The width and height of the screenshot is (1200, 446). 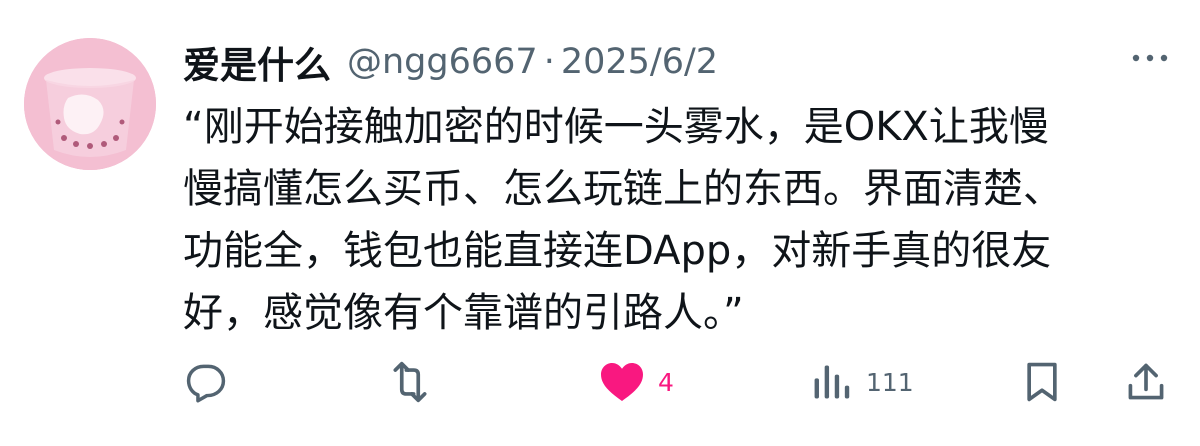 I want to click on tweet-text-line: “刚开始接触加密的时候一头雾水，是OKX让我慢, so click(x=616, y=127).